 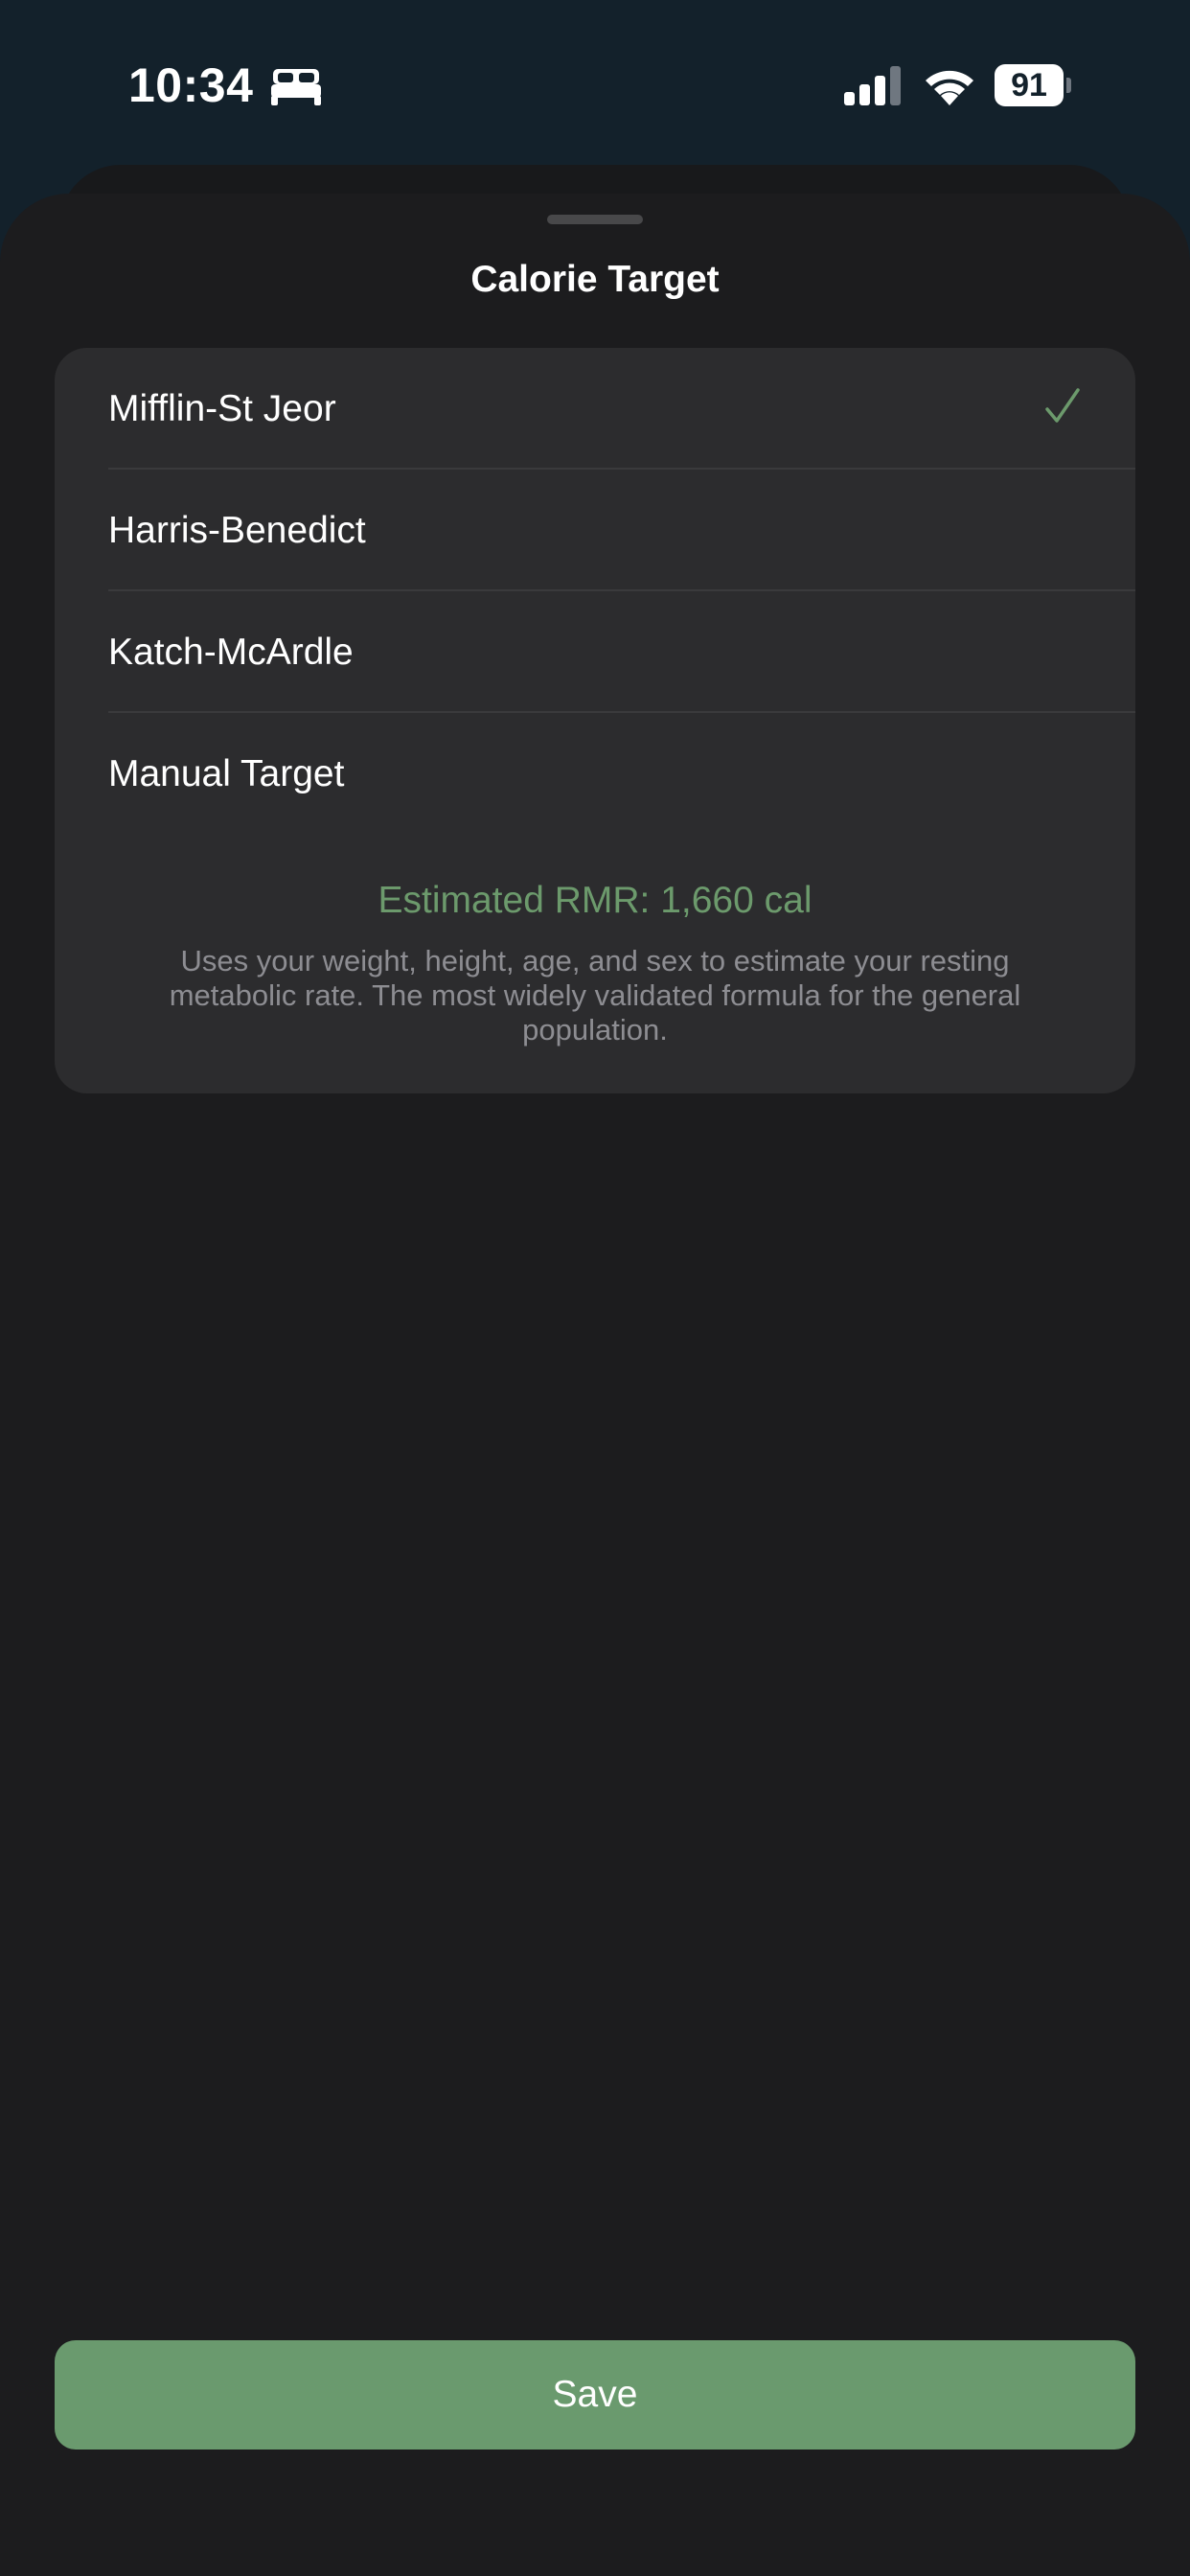 I want to click on option-label: Harris-Benedict, so click(x=237, y=530).